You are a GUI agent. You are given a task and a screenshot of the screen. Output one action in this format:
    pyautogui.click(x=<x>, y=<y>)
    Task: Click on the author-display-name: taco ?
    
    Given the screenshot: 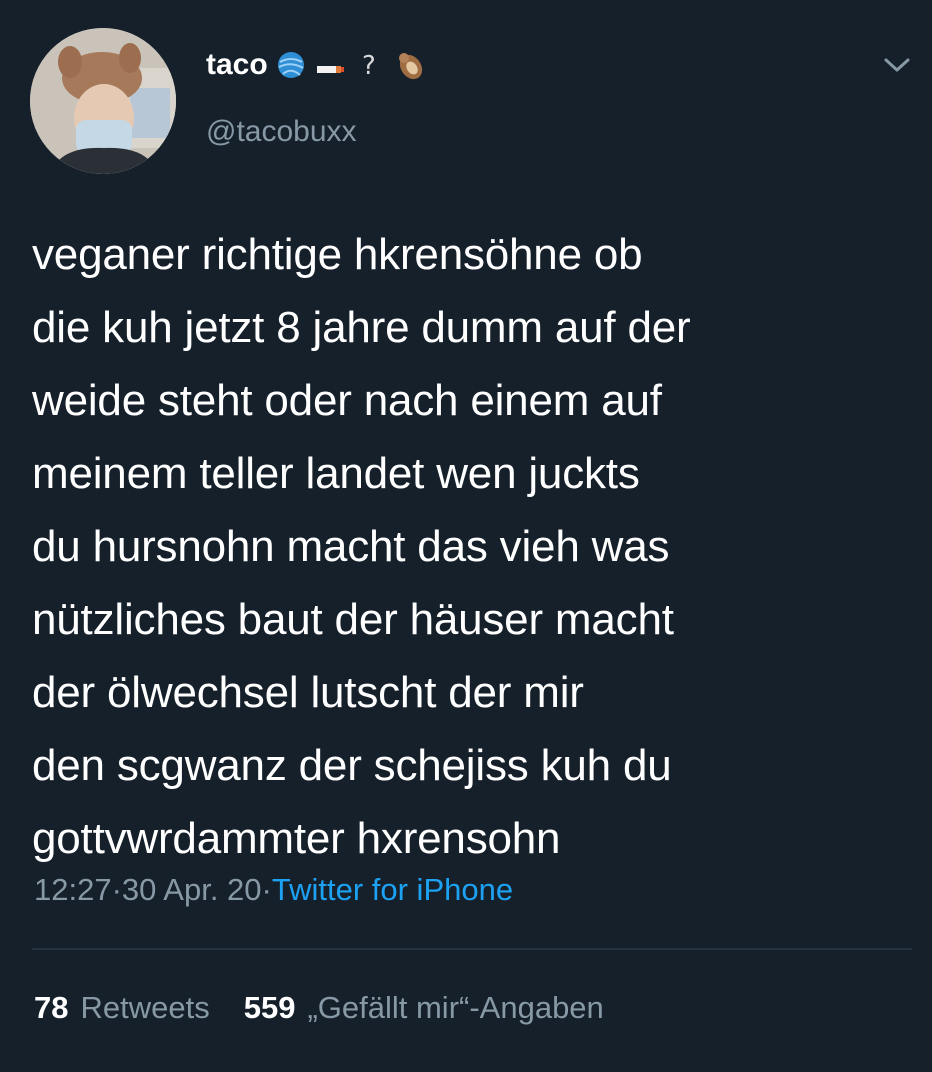 What is the action you would take?
    pyautogui.click(x=317, y=65)
    